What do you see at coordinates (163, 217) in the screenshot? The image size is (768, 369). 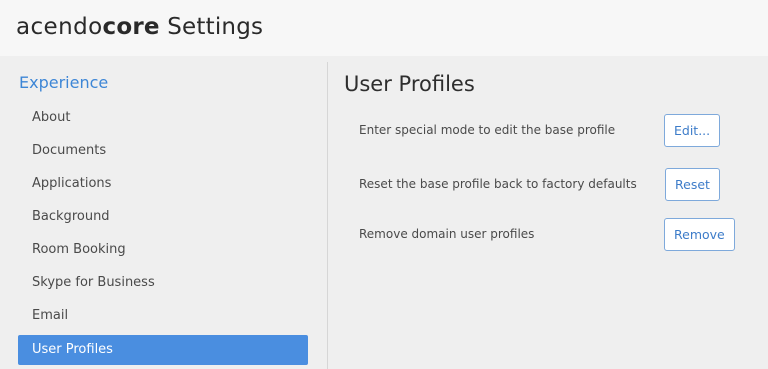 I see `sidebar-item-background: Background` at bounding box center [163, 217].